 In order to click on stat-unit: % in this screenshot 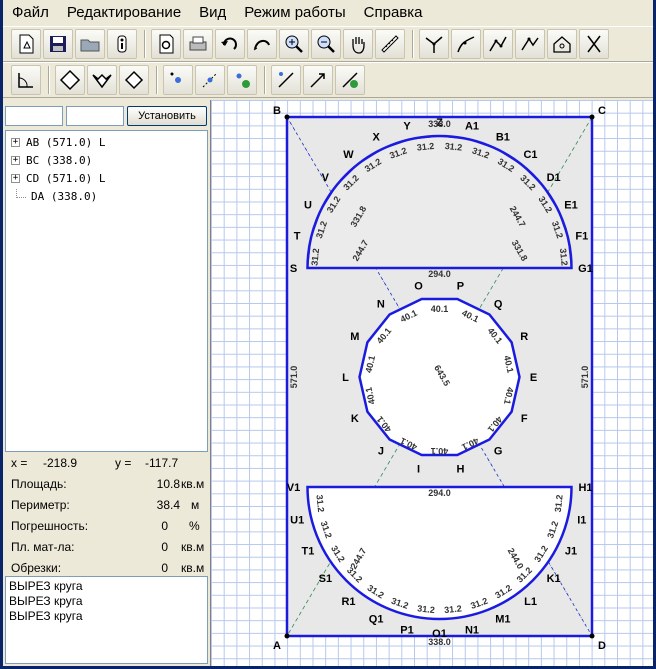, I will do `click(194, 526)`.